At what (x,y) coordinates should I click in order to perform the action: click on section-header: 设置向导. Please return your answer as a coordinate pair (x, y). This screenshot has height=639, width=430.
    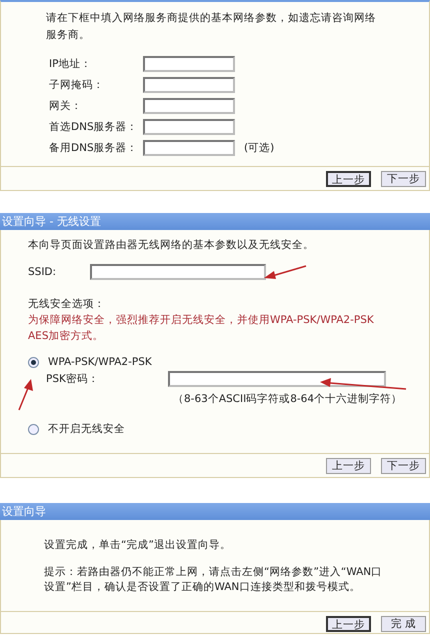
    Looking at the image, I should click on (215, 511).